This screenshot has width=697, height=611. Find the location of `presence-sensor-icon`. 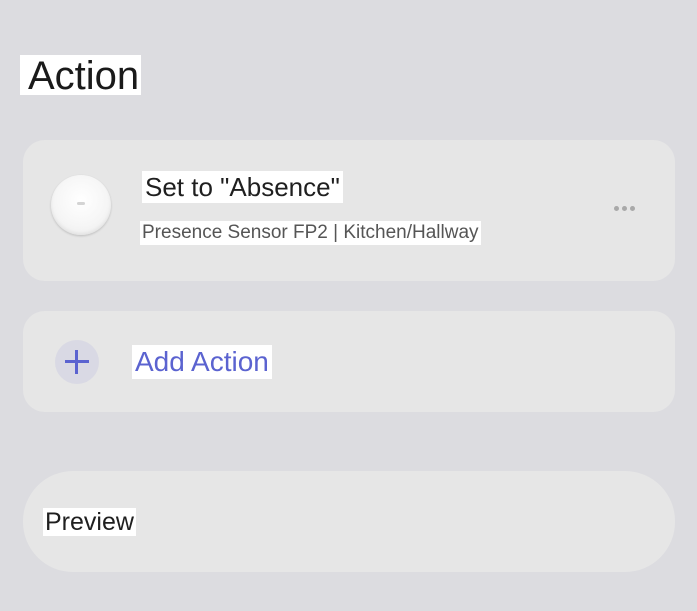

presence-sensor-icon is located at coordinates (81, 205).